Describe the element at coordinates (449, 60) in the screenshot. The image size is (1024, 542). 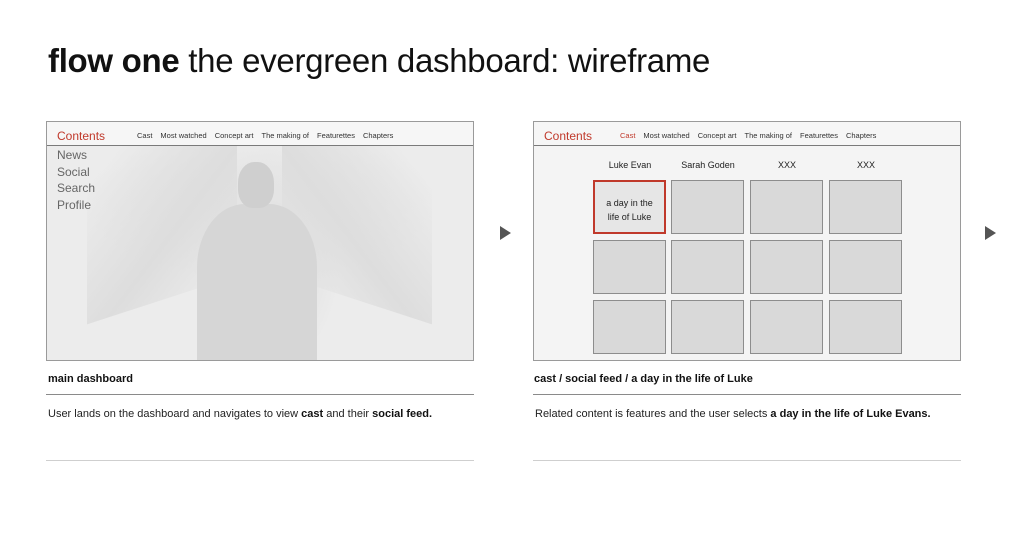
I see `page-title-rest: the evergreen dashboard: wireframe` at that location.